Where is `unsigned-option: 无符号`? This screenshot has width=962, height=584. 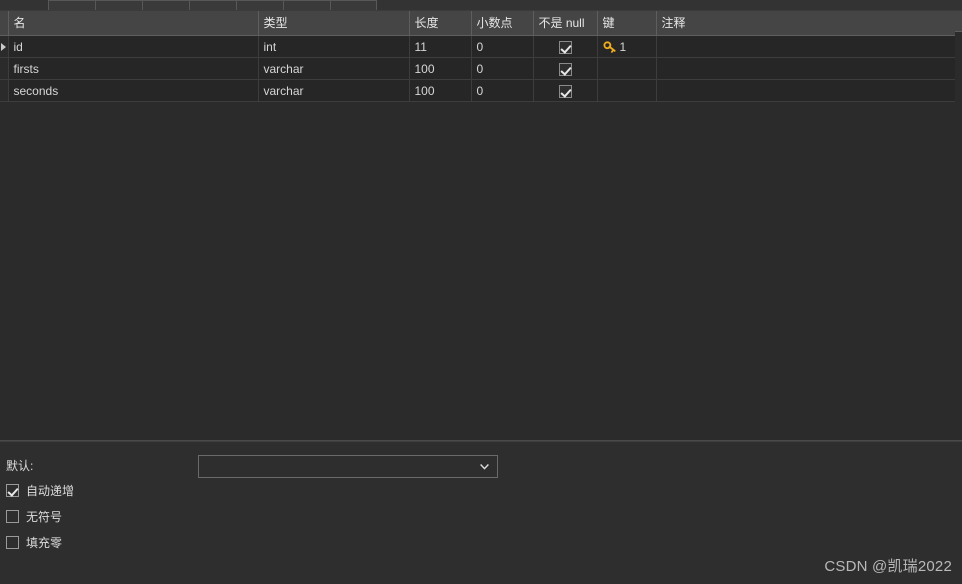
unsigned-option: 无符号 is located at coordinates (34, 516).